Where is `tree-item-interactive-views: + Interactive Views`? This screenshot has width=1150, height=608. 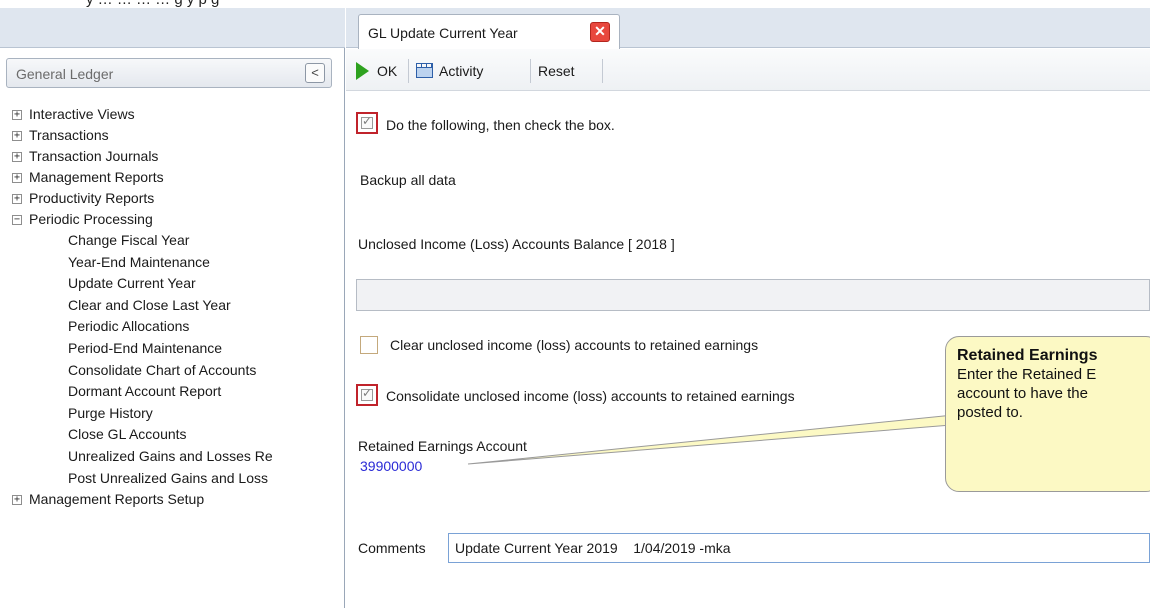 tree-item-interactive-views: + Interactive Views is located at coordinates (167, 114).